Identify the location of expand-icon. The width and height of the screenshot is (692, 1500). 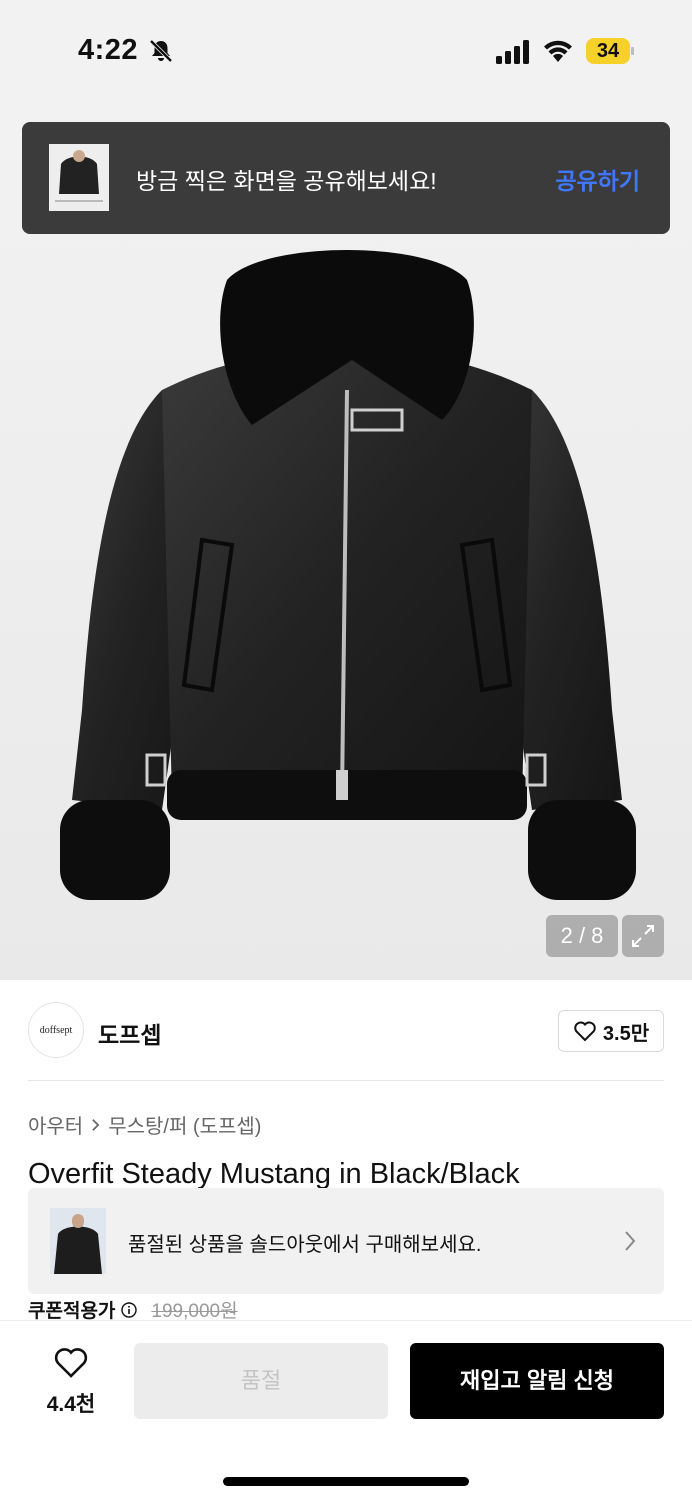
(643, 936).